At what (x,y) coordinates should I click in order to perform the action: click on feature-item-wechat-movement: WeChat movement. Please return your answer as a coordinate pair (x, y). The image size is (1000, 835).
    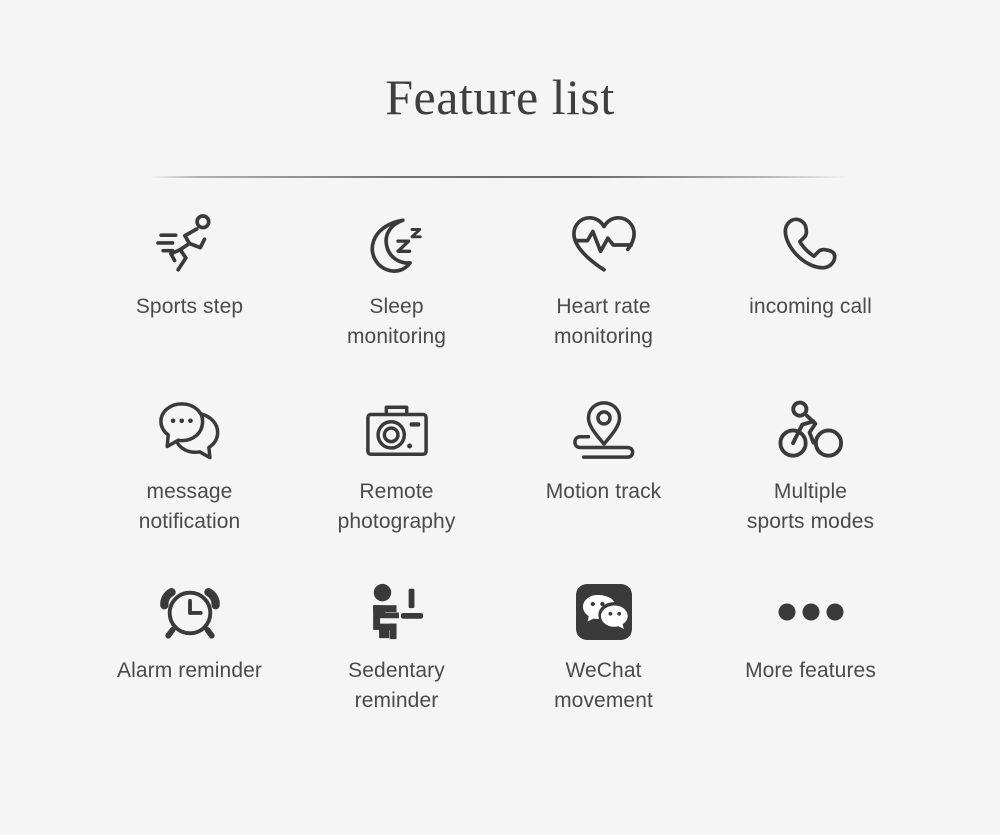
    Looking at the image, I should click on (603, 666).